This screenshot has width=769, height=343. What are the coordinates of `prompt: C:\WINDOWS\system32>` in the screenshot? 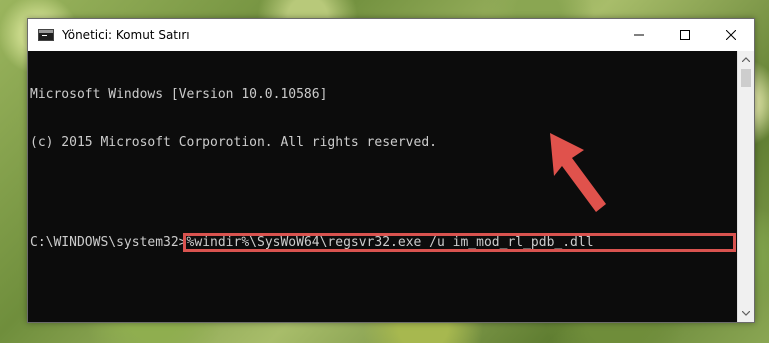 It's located at (108, 242).